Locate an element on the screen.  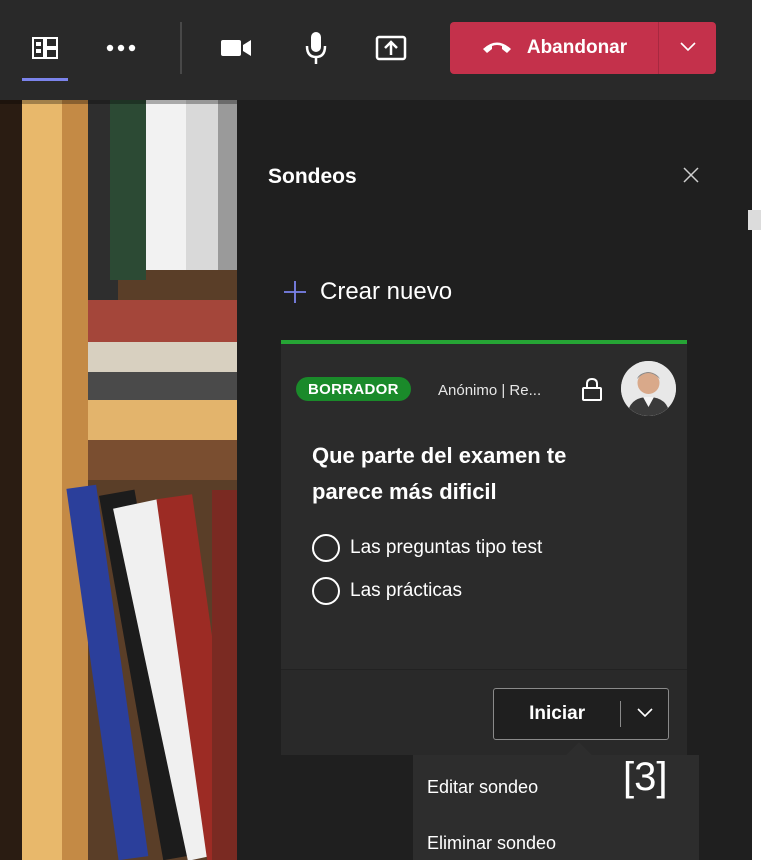
leave-label: Abandonar is located at coordinates (577, 47).